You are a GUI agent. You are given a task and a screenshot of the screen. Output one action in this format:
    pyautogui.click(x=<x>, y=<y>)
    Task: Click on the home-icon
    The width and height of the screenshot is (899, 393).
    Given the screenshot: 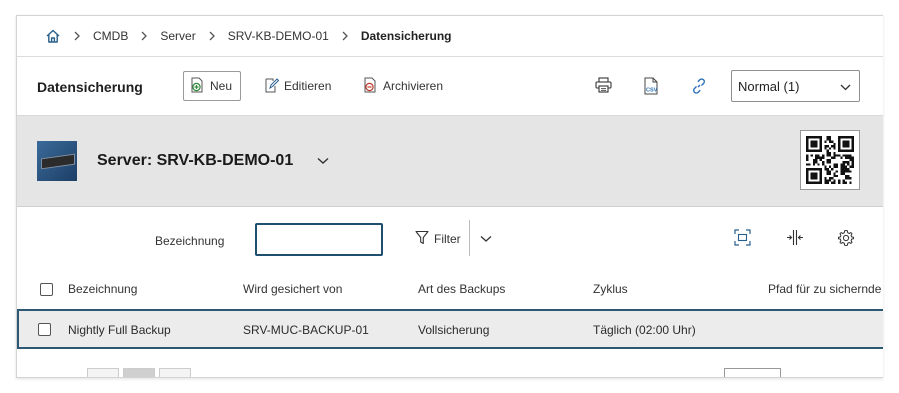 What is the action you would take?
    pyautogui.click(x=53, y=36)
    